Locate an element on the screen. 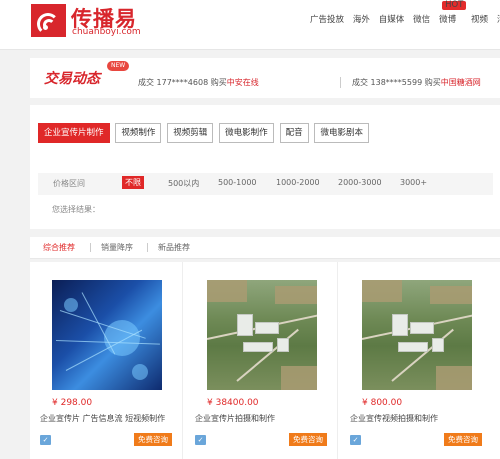 The height and width of the screenshot is (459, 500). category-voiceover: 配音 is located at coordinates (294, 133).